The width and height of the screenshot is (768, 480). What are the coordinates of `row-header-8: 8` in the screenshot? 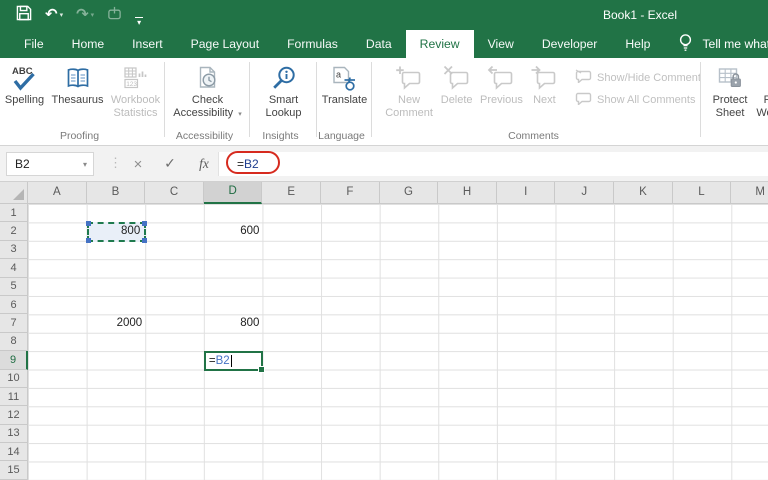 It's located at (14, 342).